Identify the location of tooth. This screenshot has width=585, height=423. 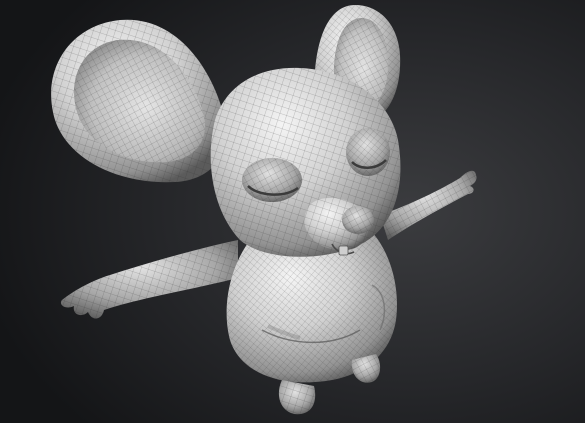
(343, 250).